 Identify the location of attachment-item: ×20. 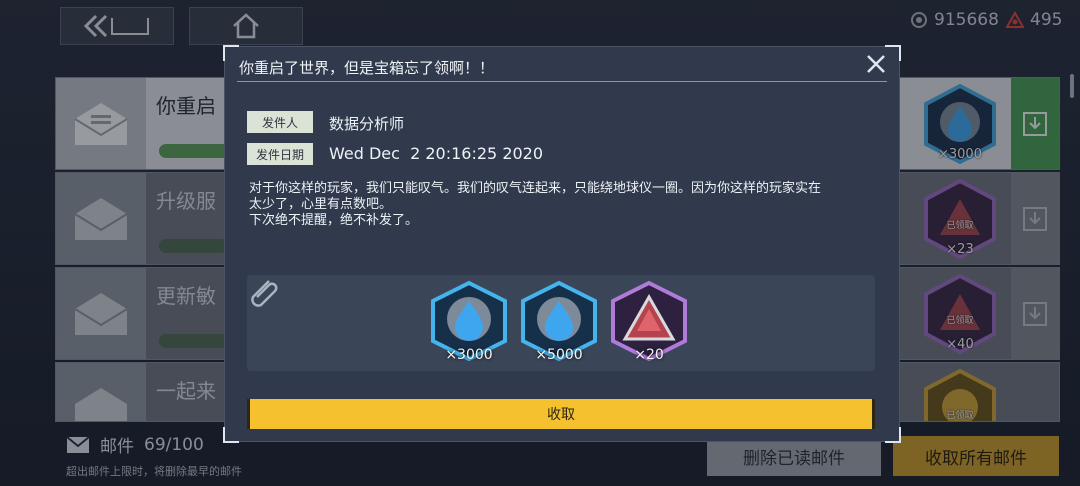
(649, 321).